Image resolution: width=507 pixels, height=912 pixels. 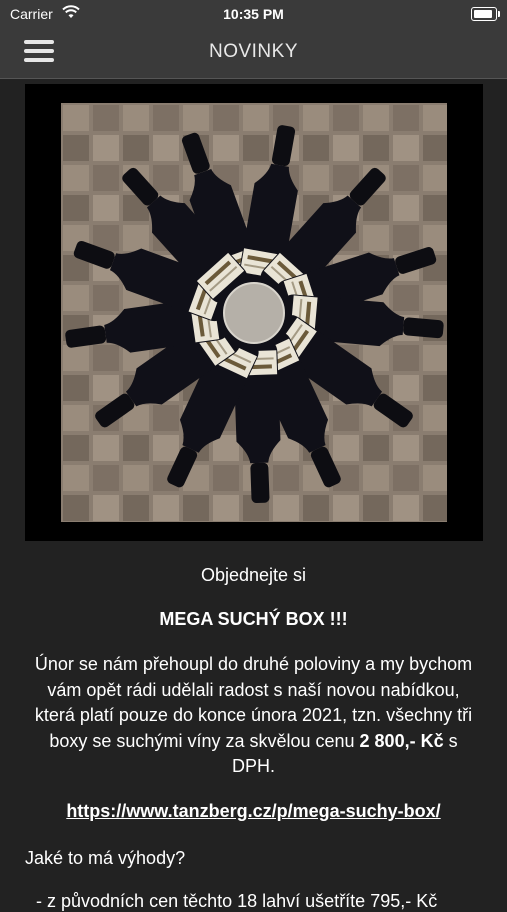 I want to click on status-bar: Carrier 10:35 PM, so click(x=253, y=14).